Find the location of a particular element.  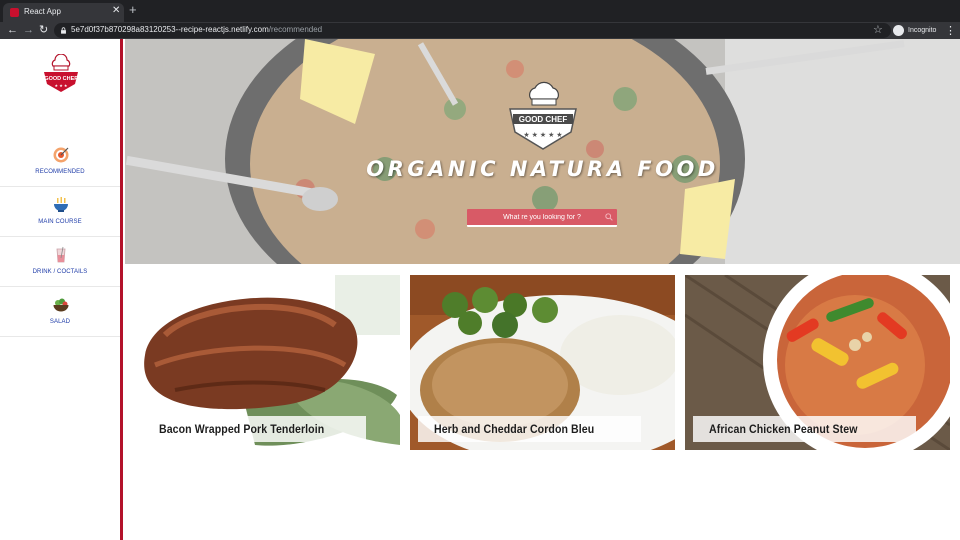

hero-chef-logo: GOOD CHEF ★ ★ ★ ★ ★ is located at coordinates (543, 115).